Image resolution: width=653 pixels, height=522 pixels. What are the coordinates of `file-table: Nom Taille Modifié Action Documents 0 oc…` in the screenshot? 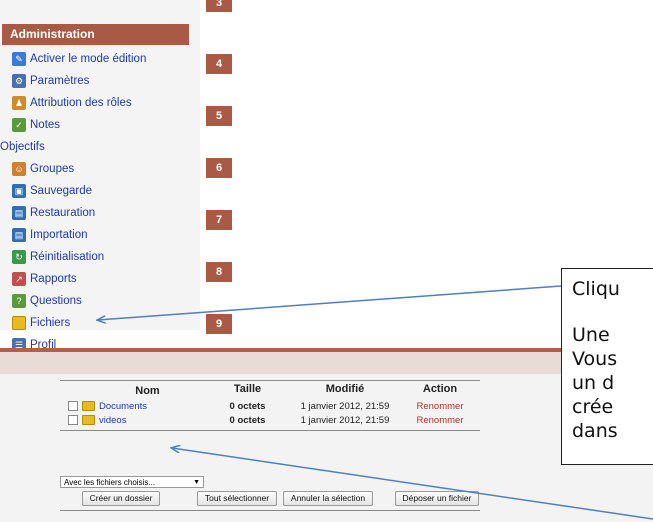 It's located at (270, 405).